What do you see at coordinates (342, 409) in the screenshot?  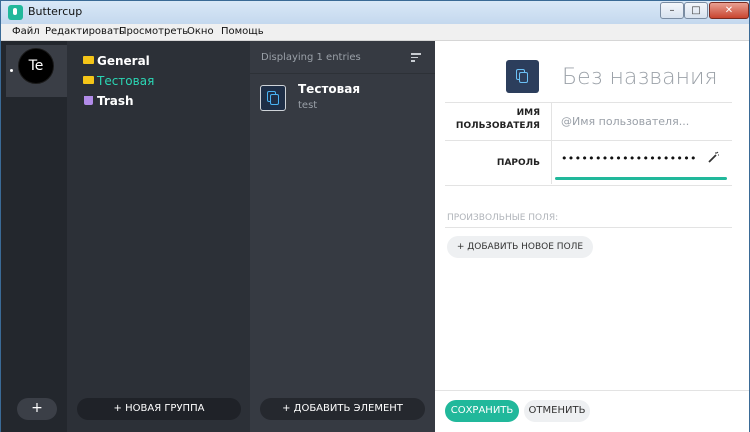 I see `add-entry-button: + ДОБАВИТЬ ЭЛЕМЕНТ` at bounding box center [342, 409].